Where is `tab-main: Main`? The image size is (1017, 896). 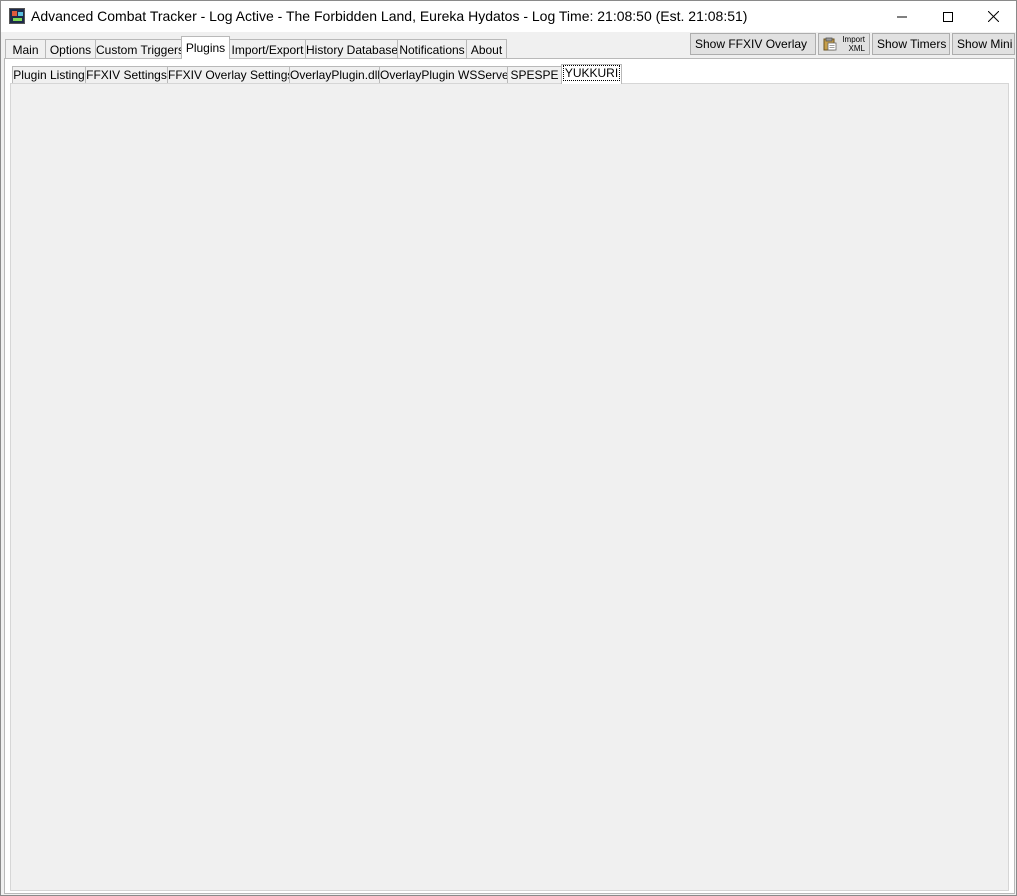
tab-main: Main is located at coordinates (25, 49).